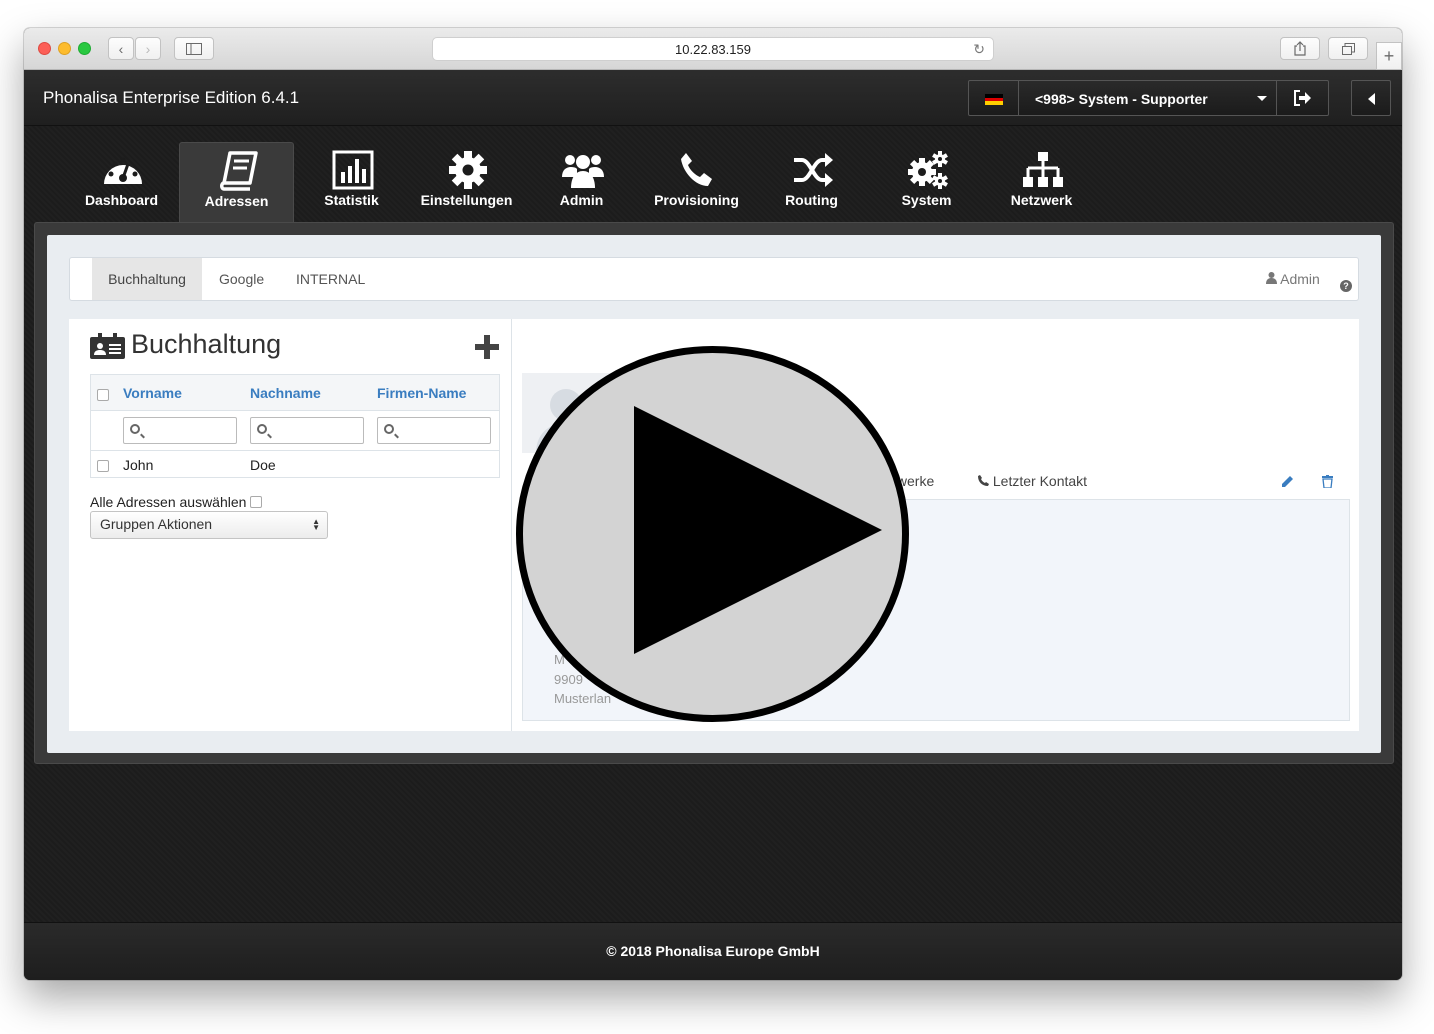 The image size is (1434, 1034). I want to click on nav-system: System, so click(926, 182).